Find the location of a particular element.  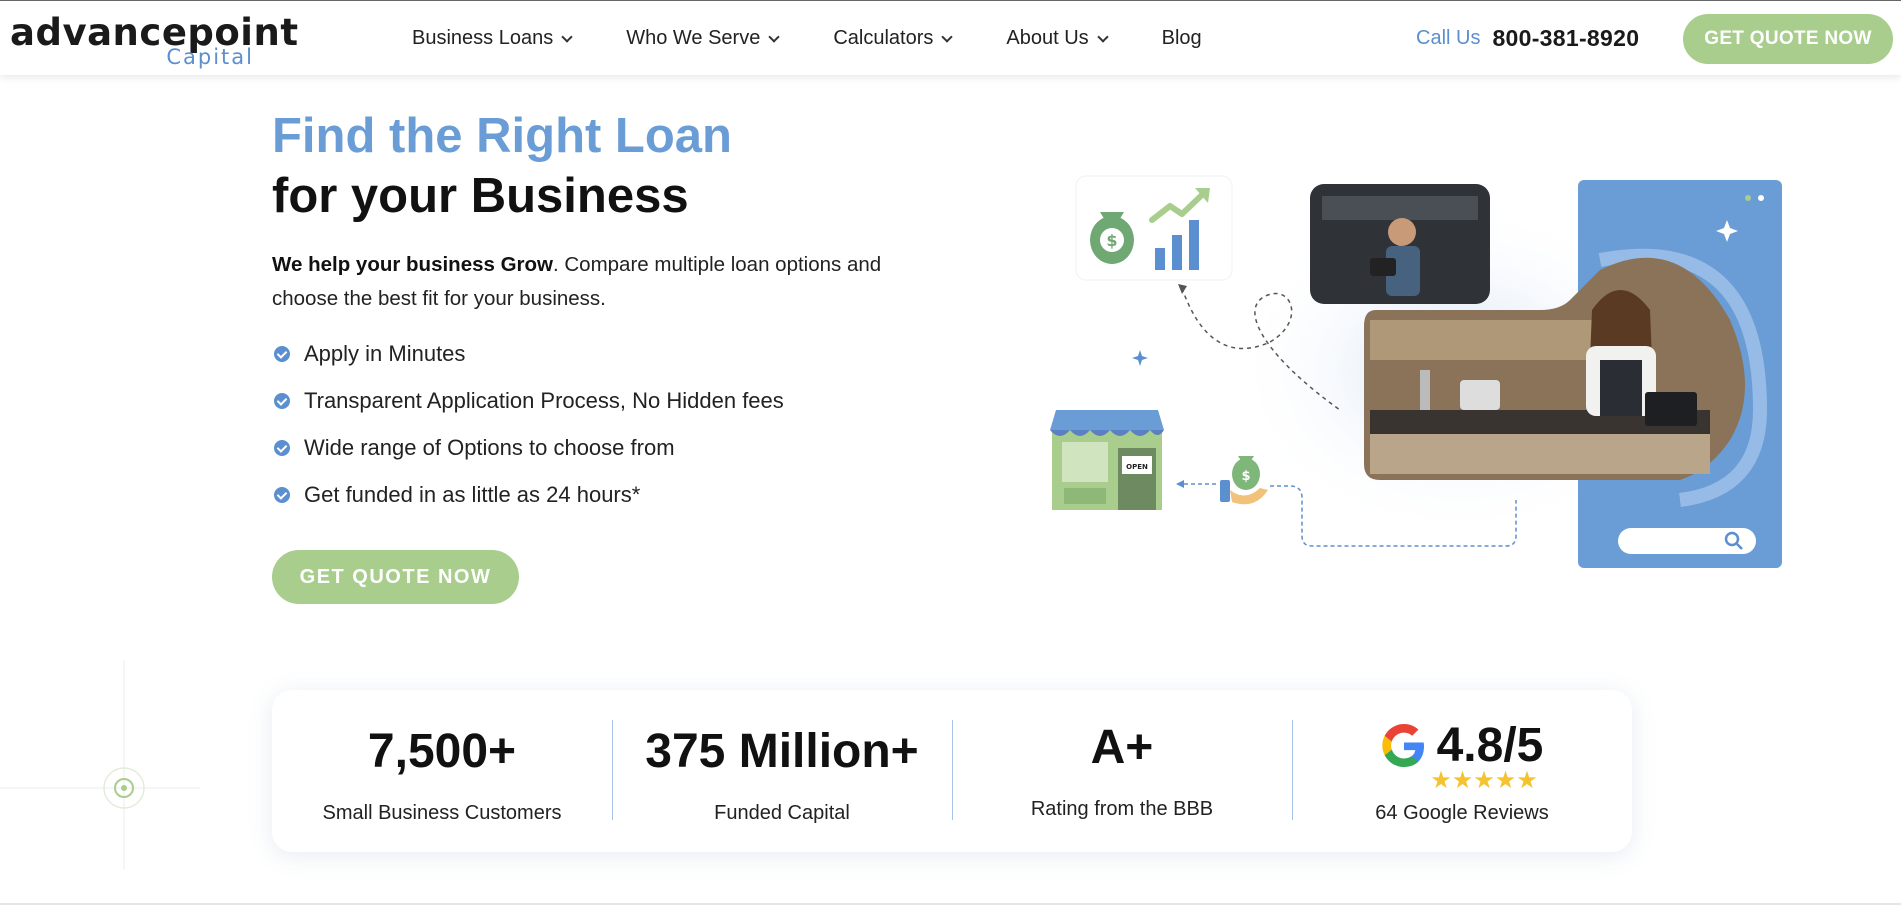

nav-label: Blog is located at coordinates (1181, 38).